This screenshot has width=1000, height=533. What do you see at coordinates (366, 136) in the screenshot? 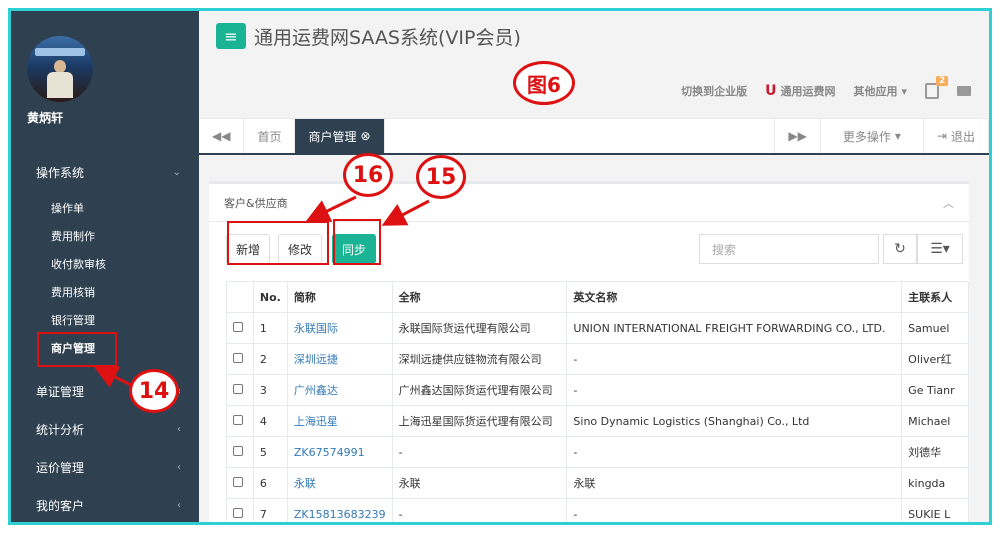
I see `close-tab-icon: ⊗` at bounding box center [366, 136].